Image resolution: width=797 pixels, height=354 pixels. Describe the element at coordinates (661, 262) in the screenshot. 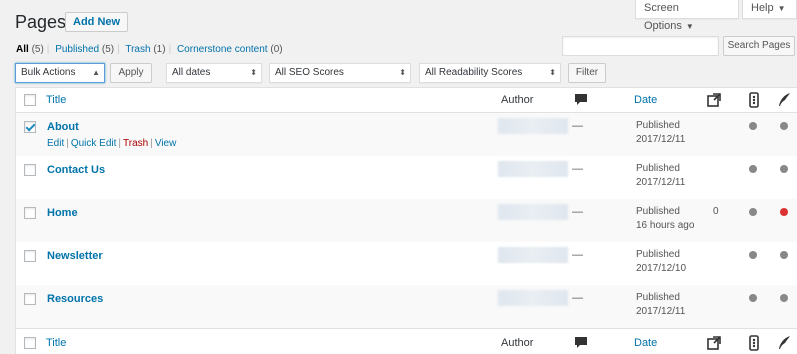

I see `date-cell: Published 2017/12/10` at that location.